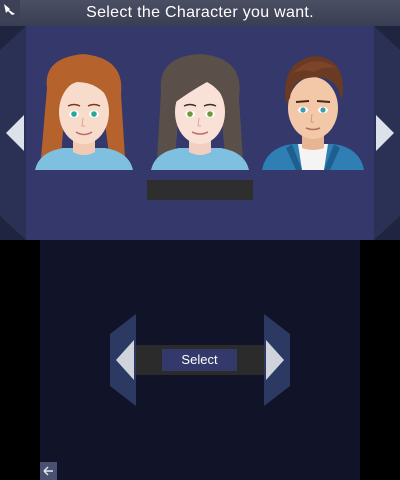 The height and width of the screenshot is (480, 400). What do you see at coordinates (200, 12) in the screenshot?
I see `page-title: Select the Character you want.` at bounding box center [200, 12].